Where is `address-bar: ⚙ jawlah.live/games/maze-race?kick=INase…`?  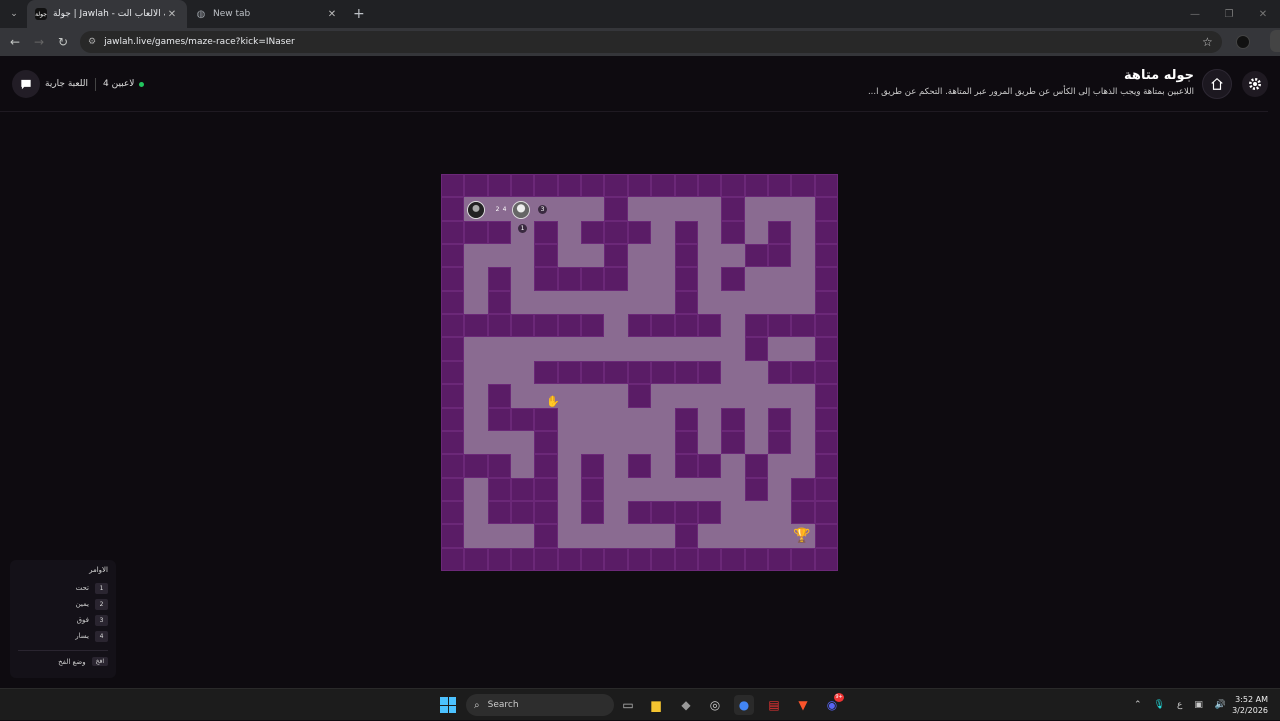 address-bar: ⚙ jawlah.live/games/maze-race?kick=INase… is located at coordinates (651, 42).